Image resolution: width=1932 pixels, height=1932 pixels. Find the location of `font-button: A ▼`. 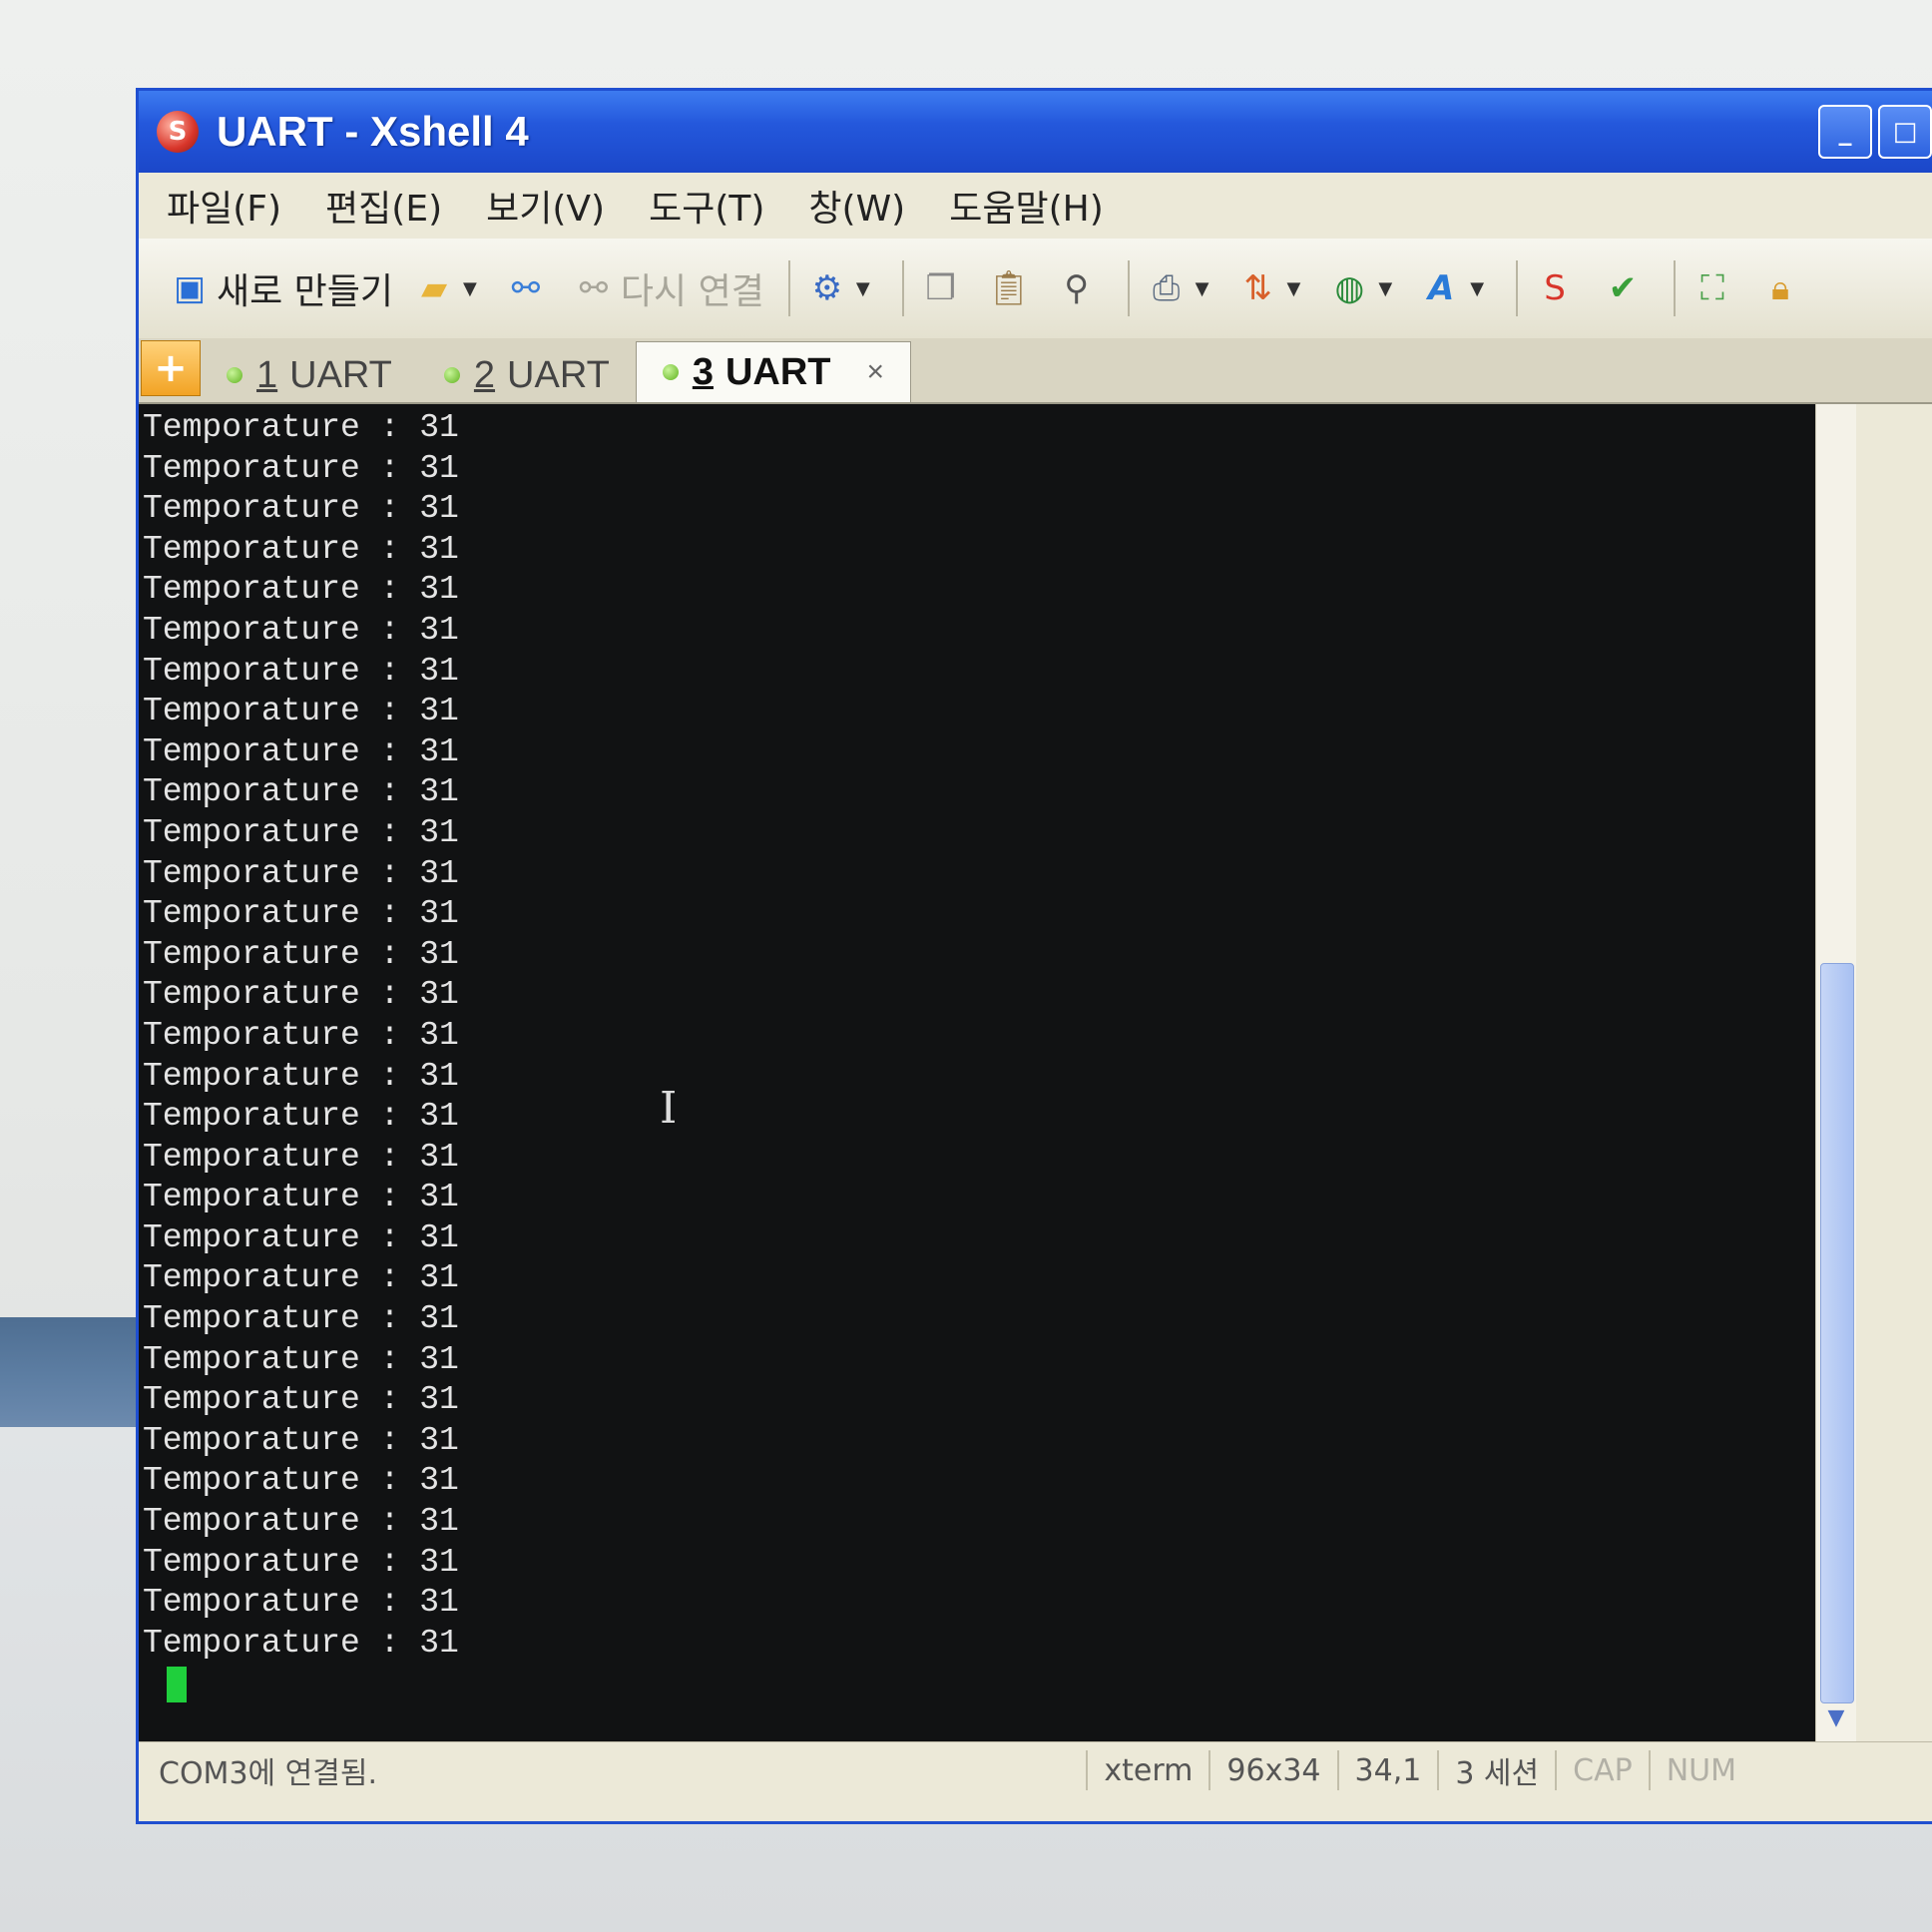

font-button: A ▼ is located at coordinates (1456, 288).